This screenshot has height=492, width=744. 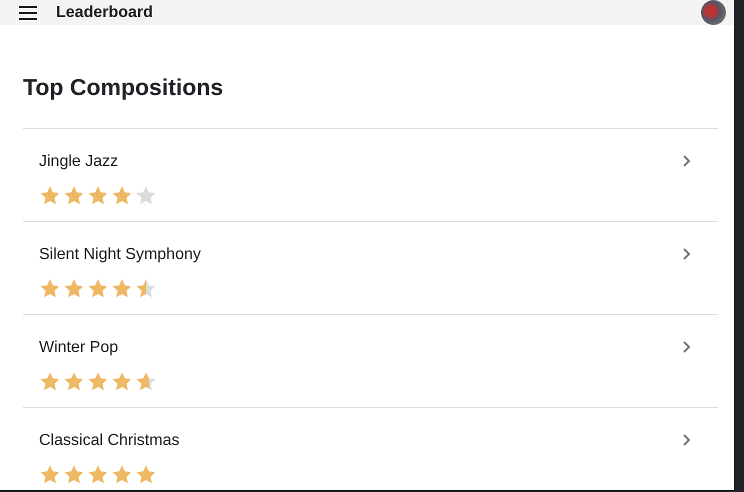 What do you see at coordinates (109, 440) in the screenshot?
I see `composition-title: Classical Christmas` at bounding box center [109, 440].